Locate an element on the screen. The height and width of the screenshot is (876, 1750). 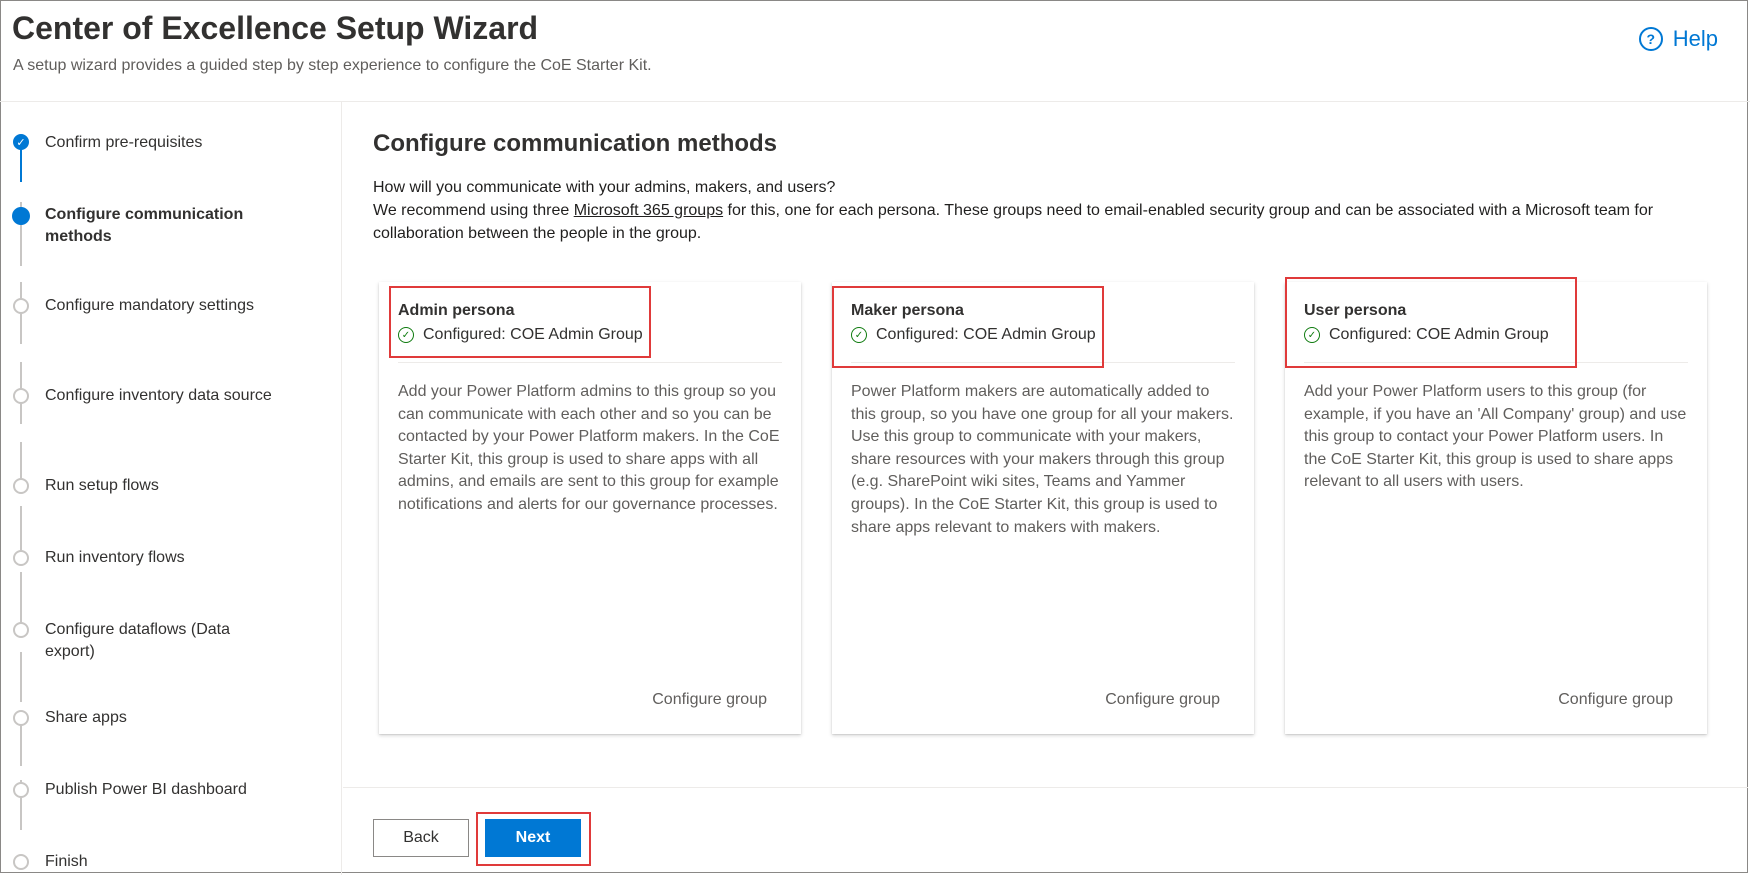
wizard-footer: Back Next is located at coordinates (1045, 831).